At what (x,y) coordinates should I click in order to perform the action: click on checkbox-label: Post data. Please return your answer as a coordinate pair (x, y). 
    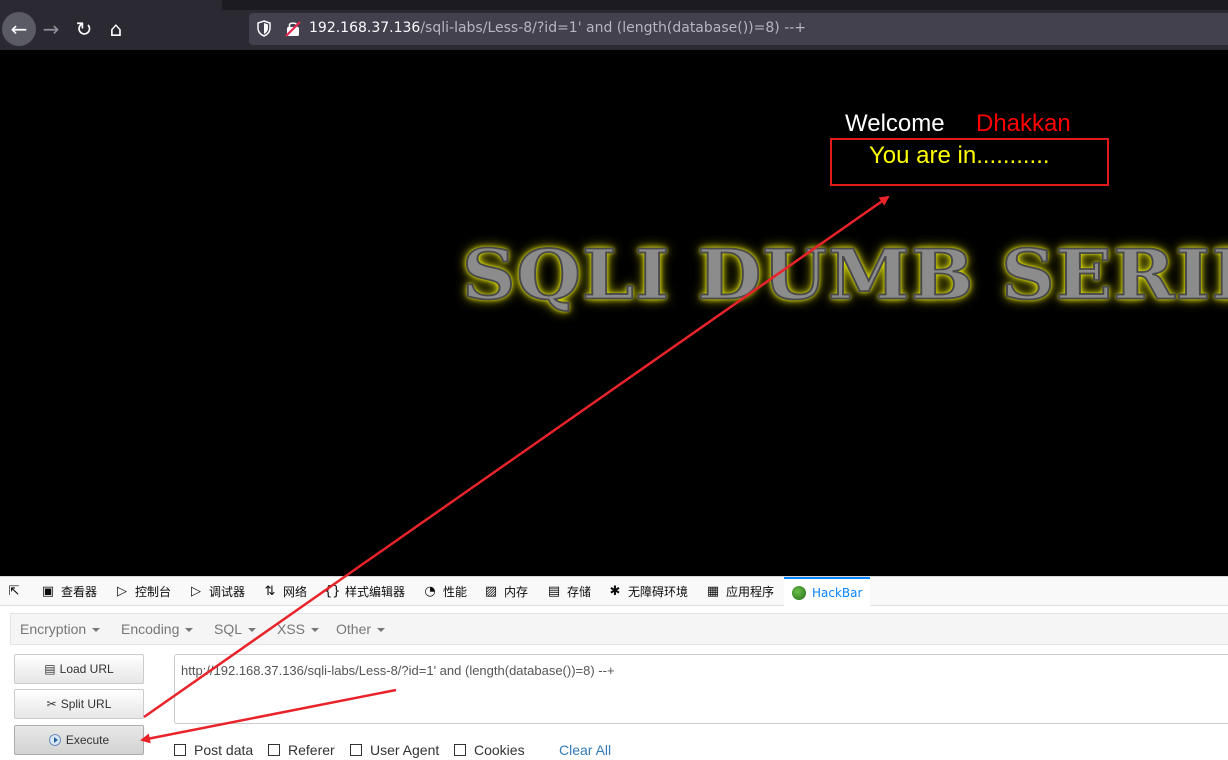
    Looking at the image, I should click on (224, 750).